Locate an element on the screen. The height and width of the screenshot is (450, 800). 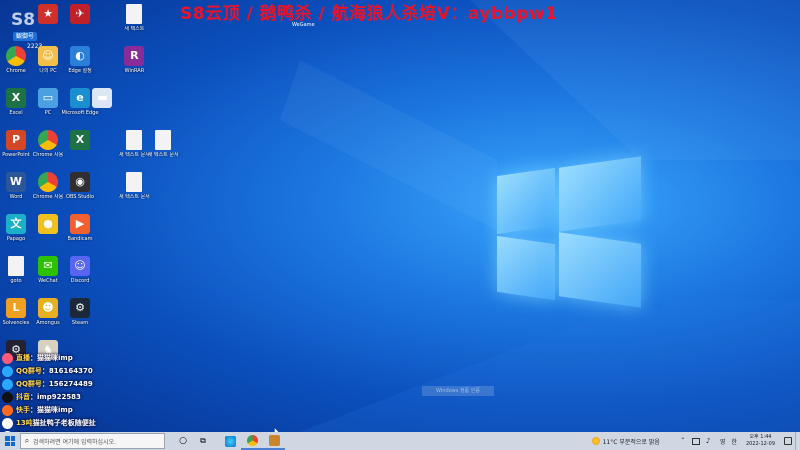
contact-line: QQ群号：156274489 is located at coordinates (92, 384).